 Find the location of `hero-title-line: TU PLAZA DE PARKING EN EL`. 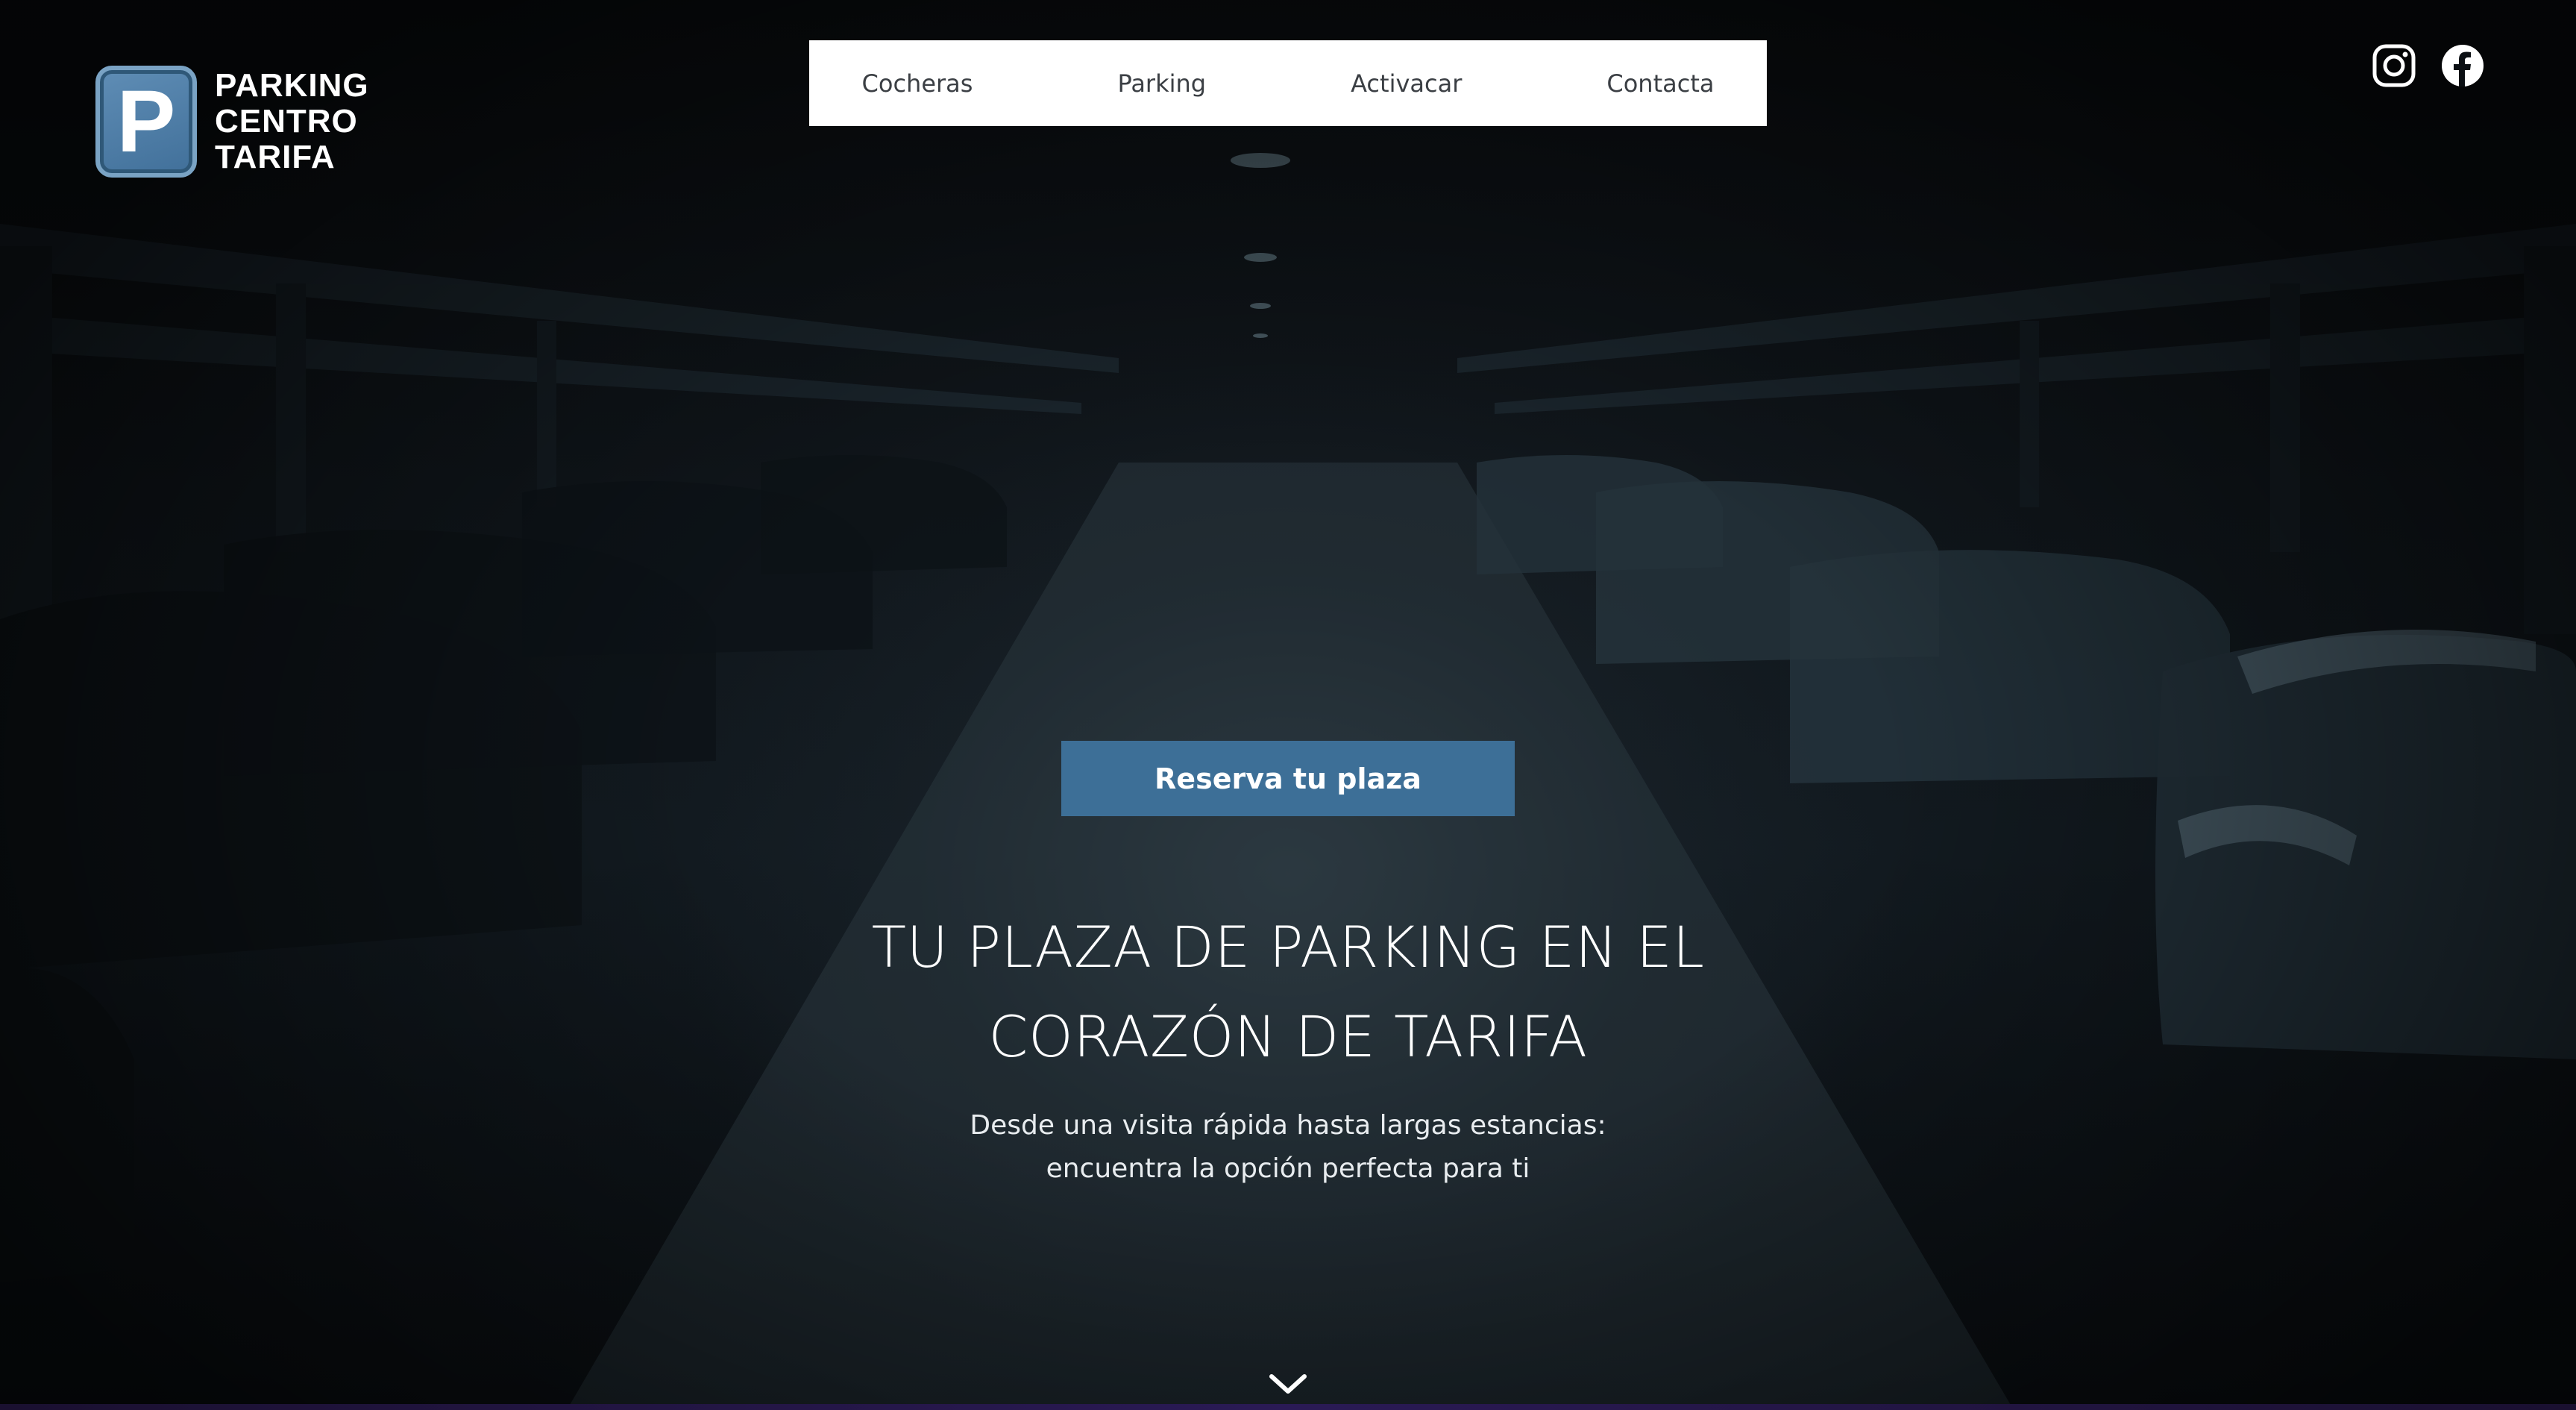

hero-title-line: TU PLAZA DE PARKING EN EL is located at coordinates (1288, 947).